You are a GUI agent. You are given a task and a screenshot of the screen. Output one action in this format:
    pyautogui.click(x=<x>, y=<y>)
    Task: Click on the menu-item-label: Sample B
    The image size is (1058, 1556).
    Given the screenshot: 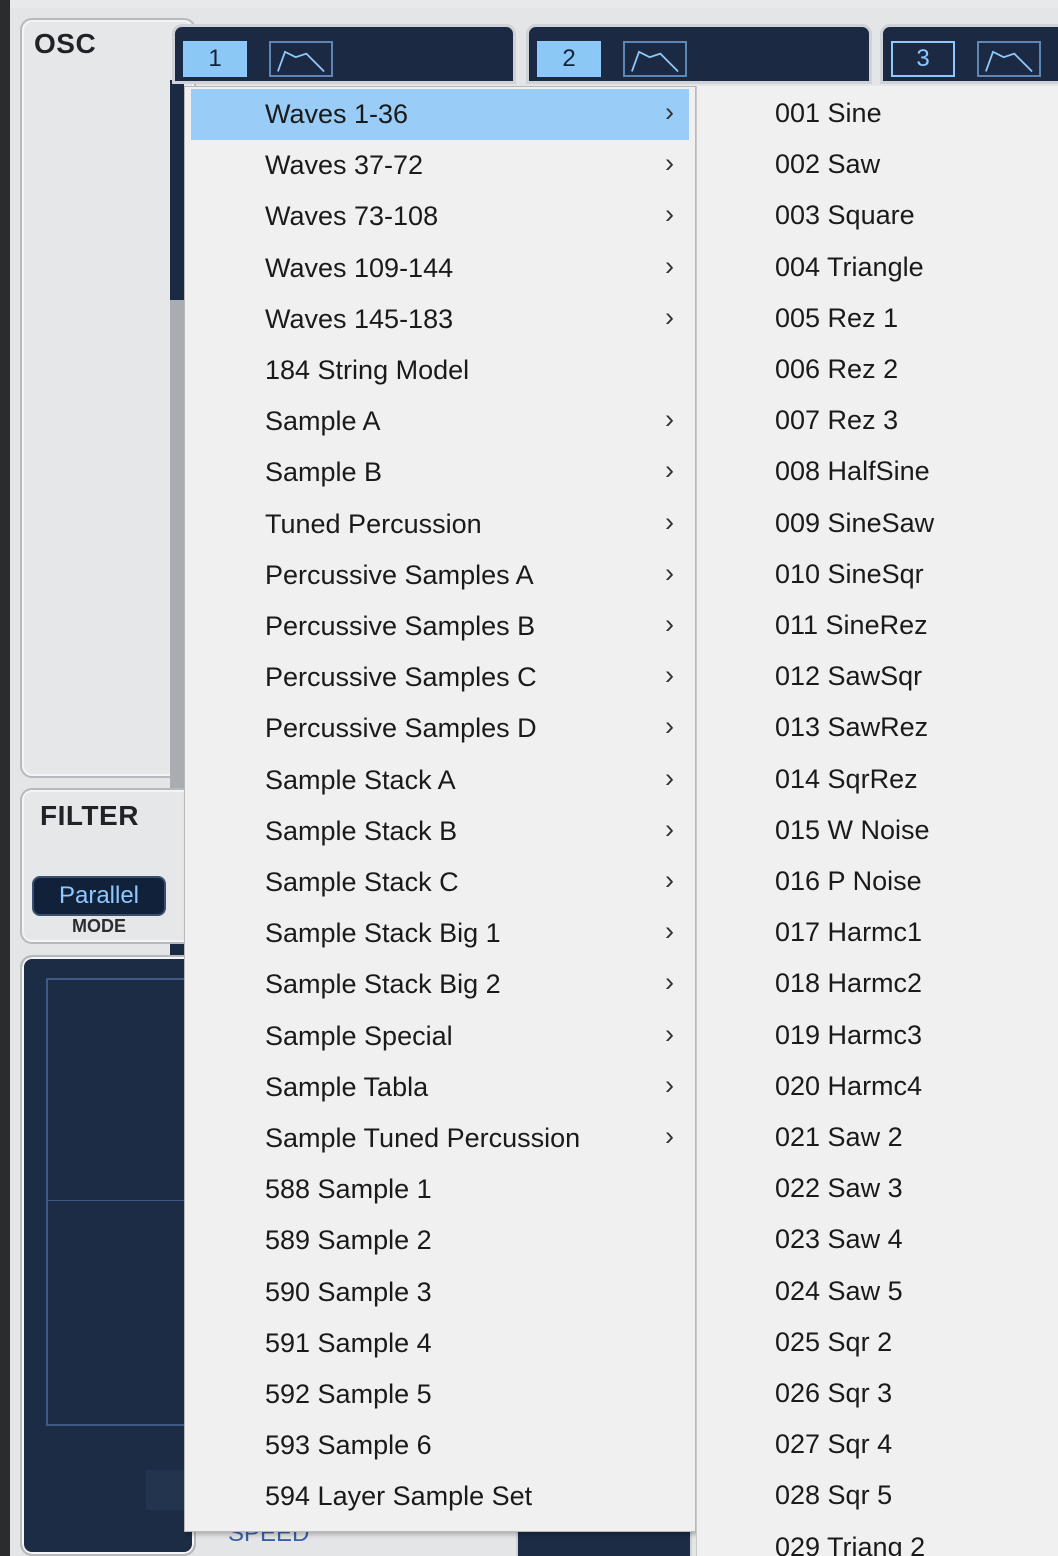 What is the action you would take?
    pyautogui.click(x=324, y=472)
    